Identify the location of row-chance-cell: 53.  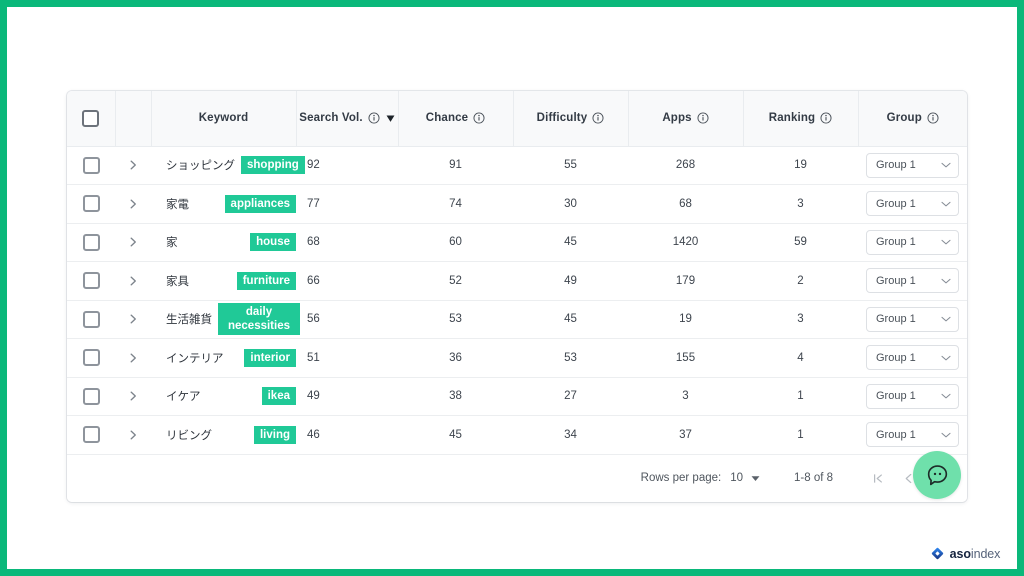
(455, 319).